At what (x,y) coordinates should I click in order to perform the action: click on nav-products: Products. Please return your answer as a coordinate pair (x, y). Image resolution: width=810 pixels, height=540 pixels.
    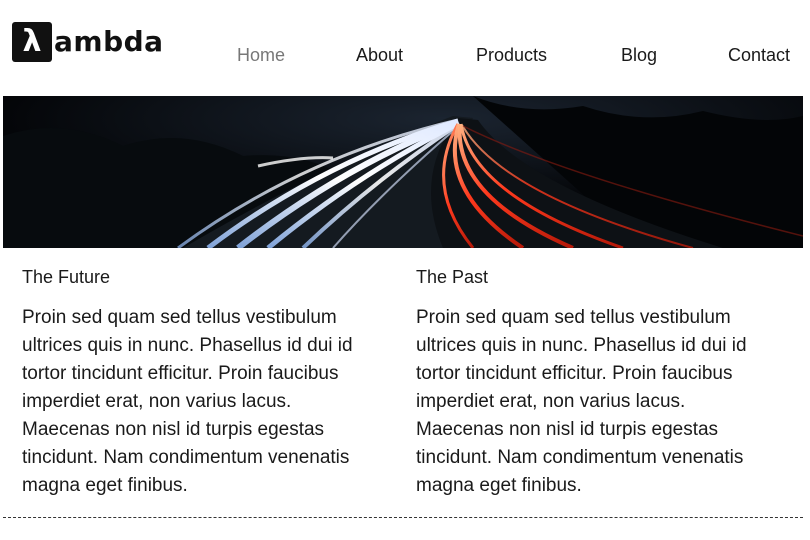
    Looking at the image, I should click on (511, 55).